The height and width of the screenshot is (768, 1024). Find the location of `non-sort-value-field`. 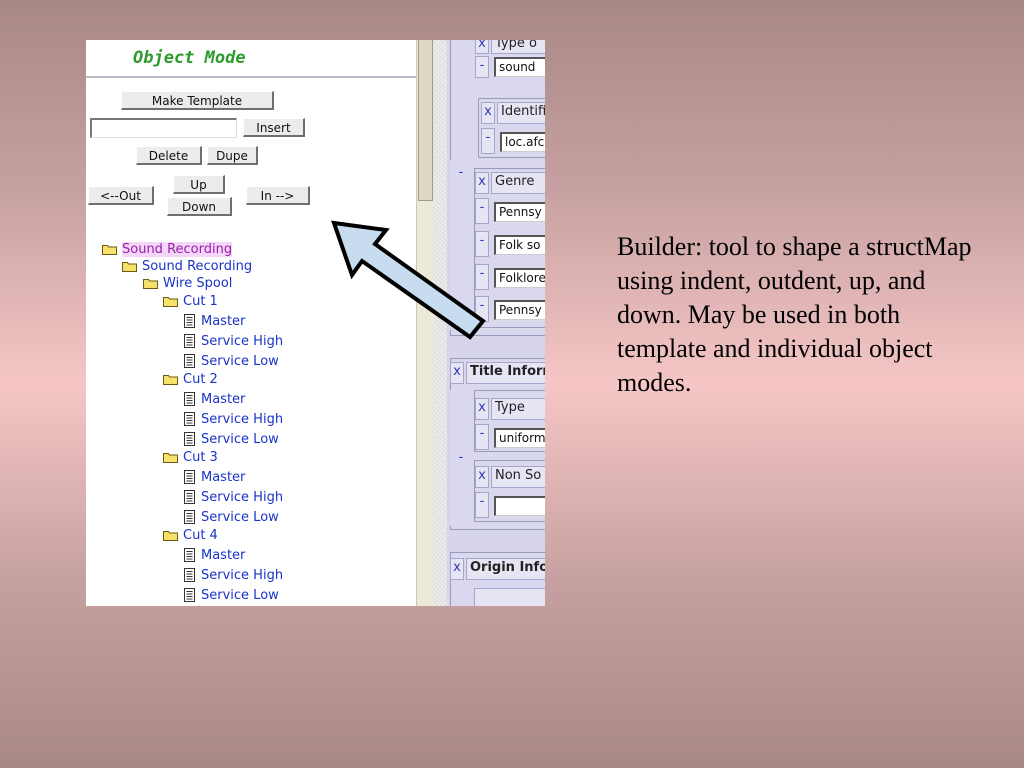

non-sort-value-field is located at coordinates (519, 506).